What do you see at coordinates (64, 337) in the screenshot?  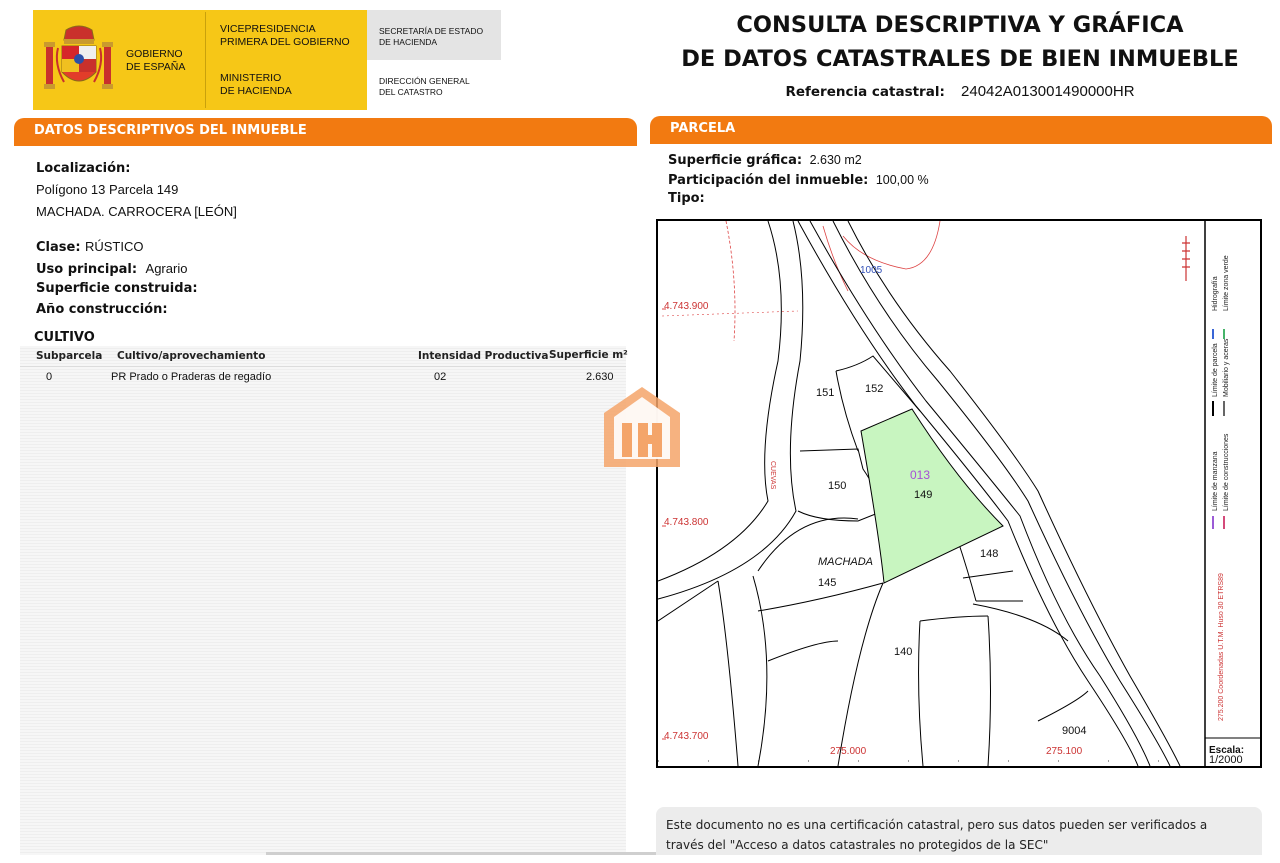 I see `cultivo-title: CULTIVO` at bounding box center [64, 337].